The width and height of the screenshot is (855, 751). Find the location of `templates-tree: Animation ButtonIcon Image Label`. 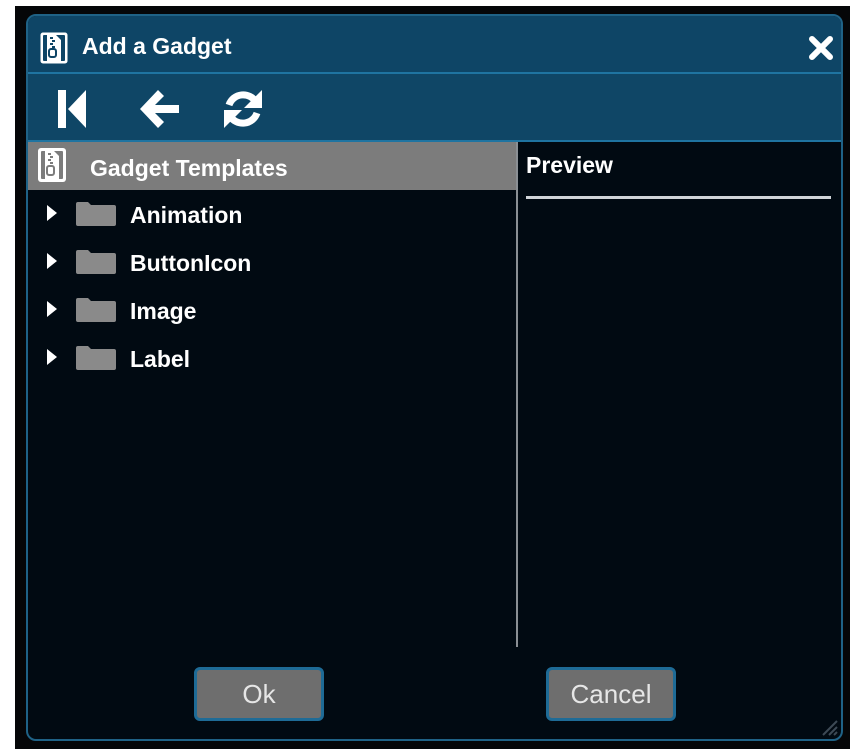

templates-tree: Animation ButtonIcon Image Label is located at coordinates (272, 286).